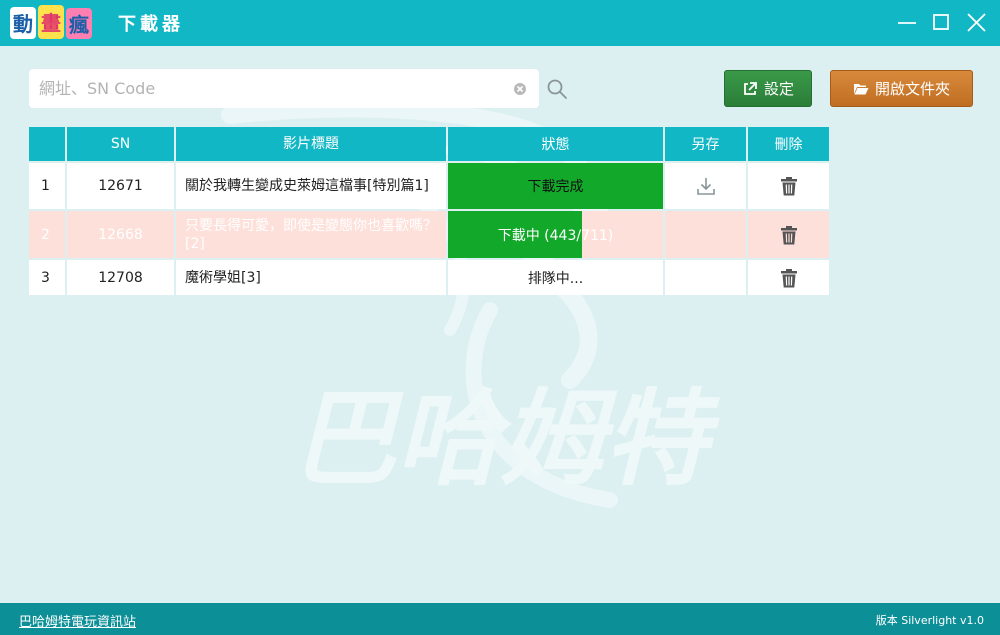 The image size is (1000, 635). I want to click on status-text: 下載完成, so click(555, 187).